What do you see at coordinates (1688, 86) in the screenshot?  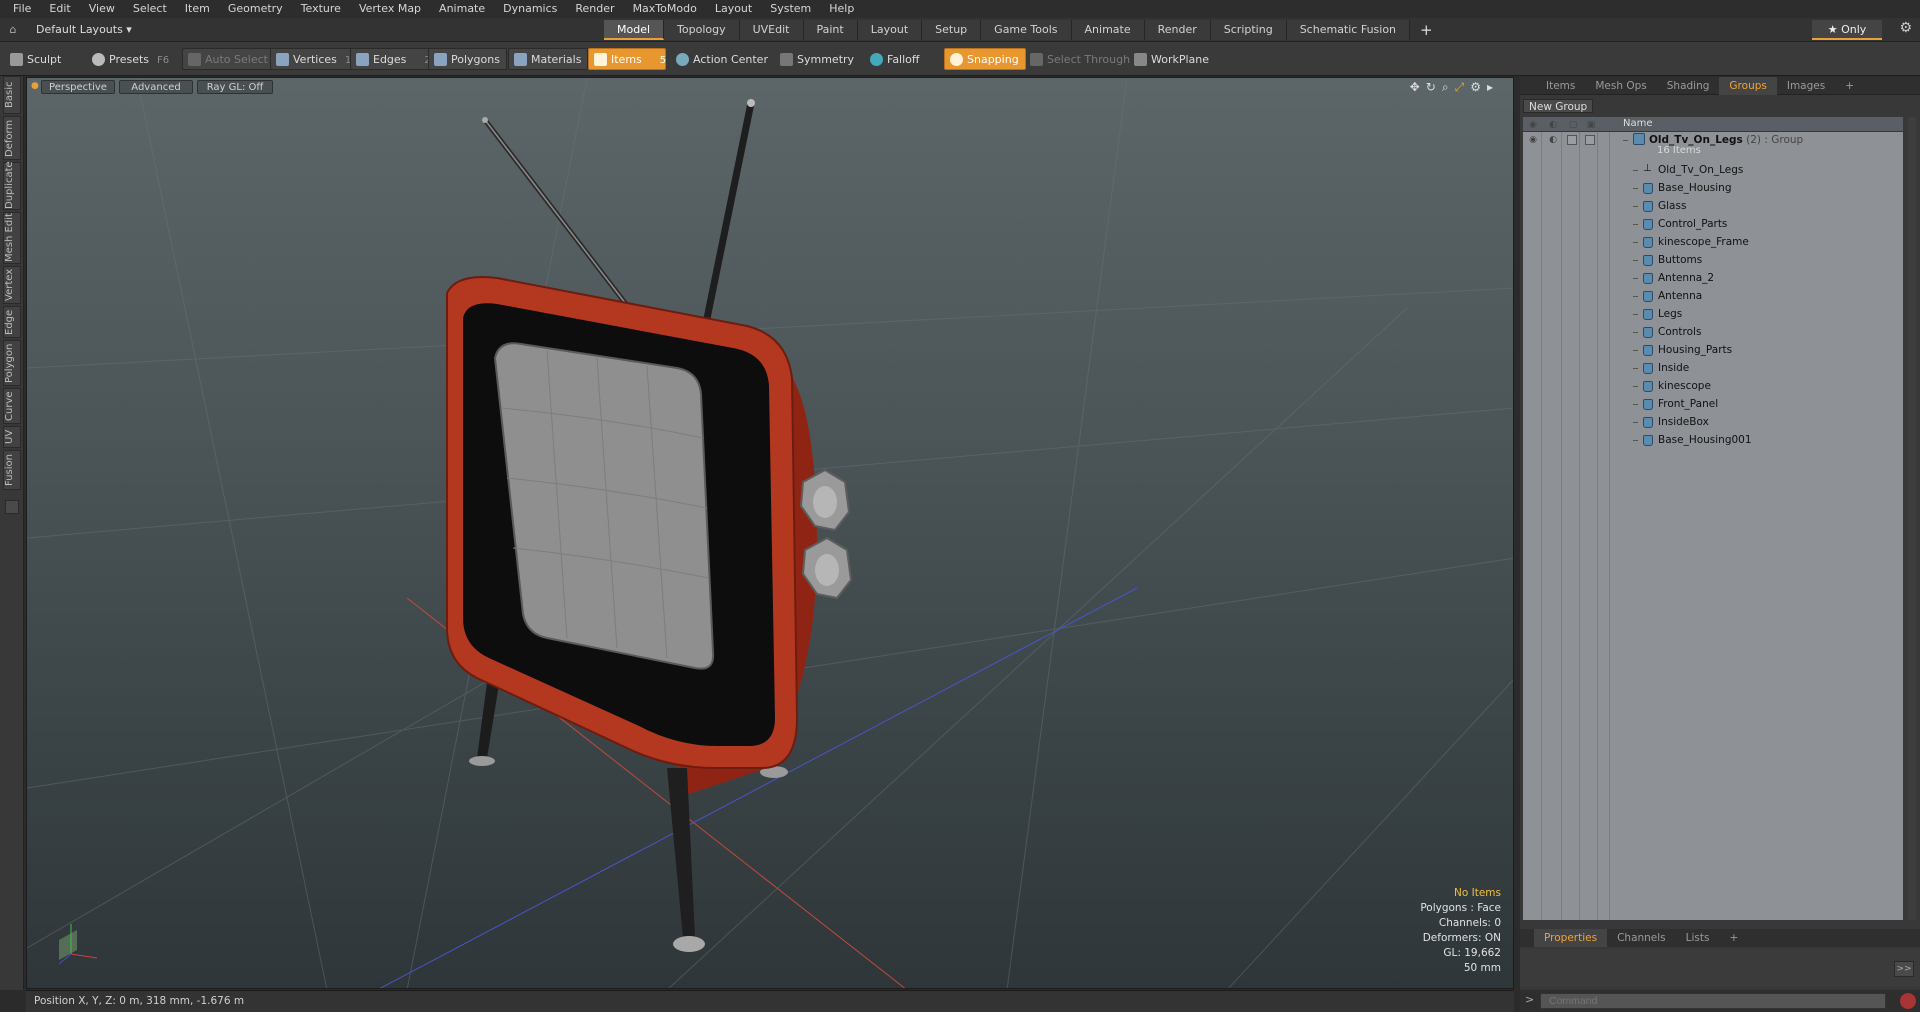 I see `right-tab-shading: Shading` at bounding box center [1688, 86].